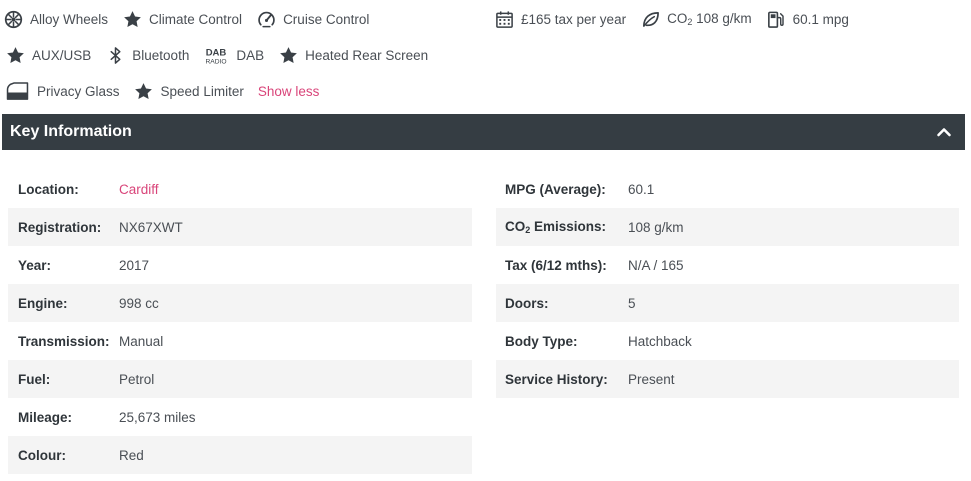  I want to click on row-label: Transmission:, so click(64, 341).